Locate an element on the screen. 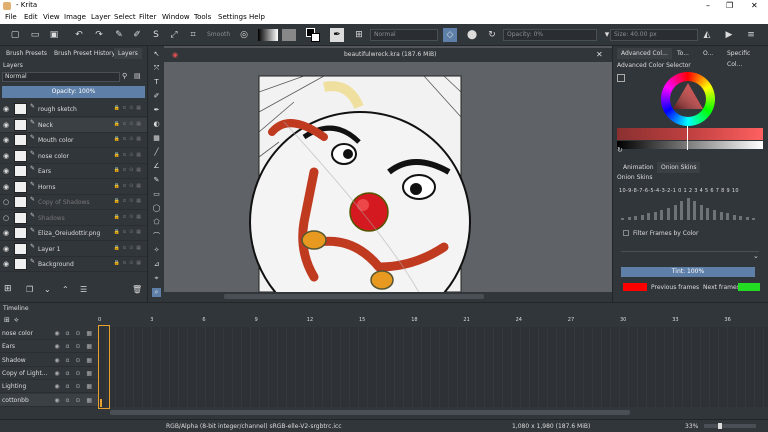 The image size is (768, 432). layer-name: nose color is located at coordinates (53, 156).